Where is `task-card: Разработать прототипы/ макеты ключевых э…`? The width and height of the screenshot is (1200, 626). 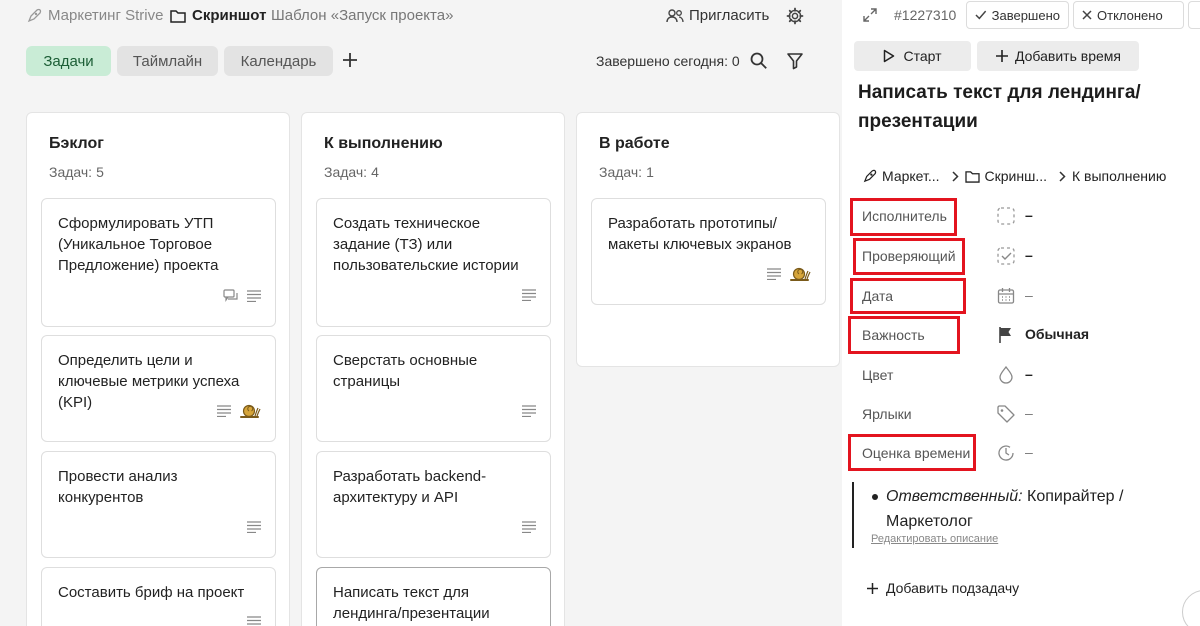 task-card: Разработать прототипы/ макеты ключевых э… is located at coordinates (708, 251).